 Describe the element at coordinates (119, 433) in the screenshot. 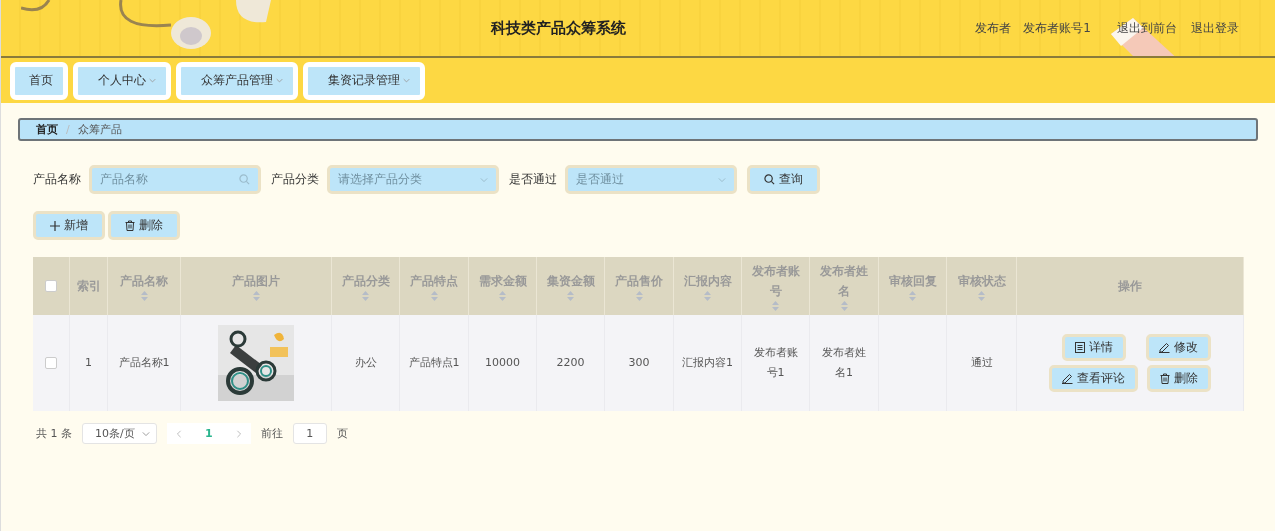

I see `page-size-select: 10条/页` at that location.